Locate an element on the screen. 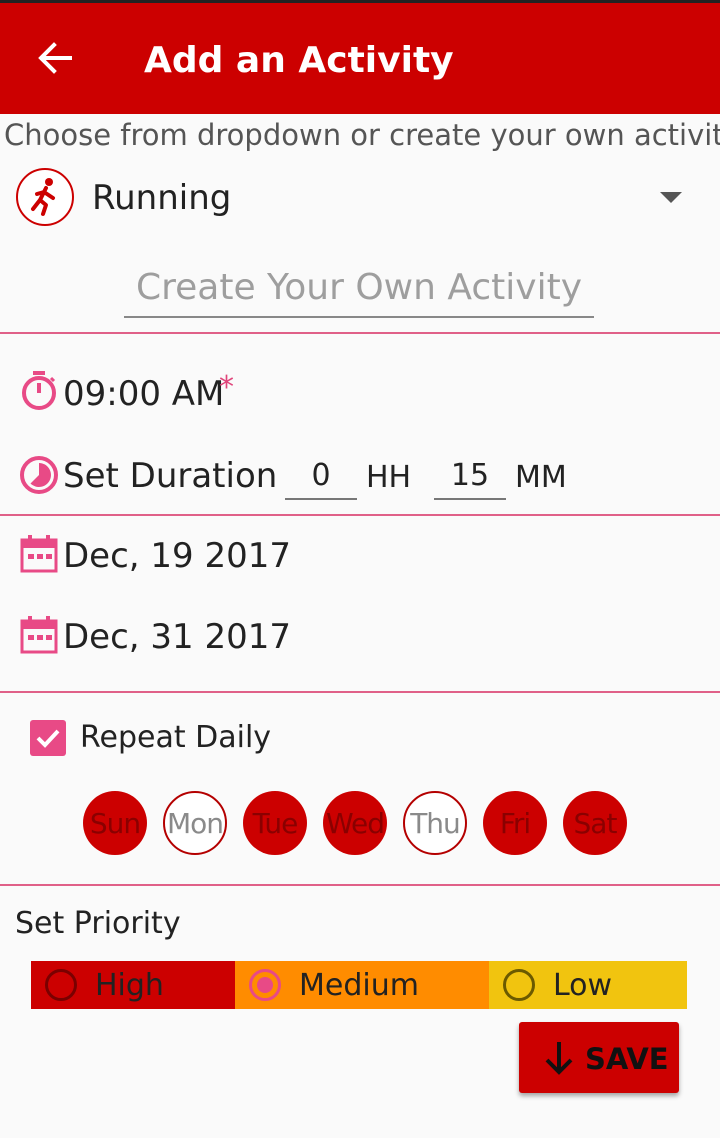 This screenshot has width=720, height=1138. arrow-left-icon is located at coordinates (55, 58).